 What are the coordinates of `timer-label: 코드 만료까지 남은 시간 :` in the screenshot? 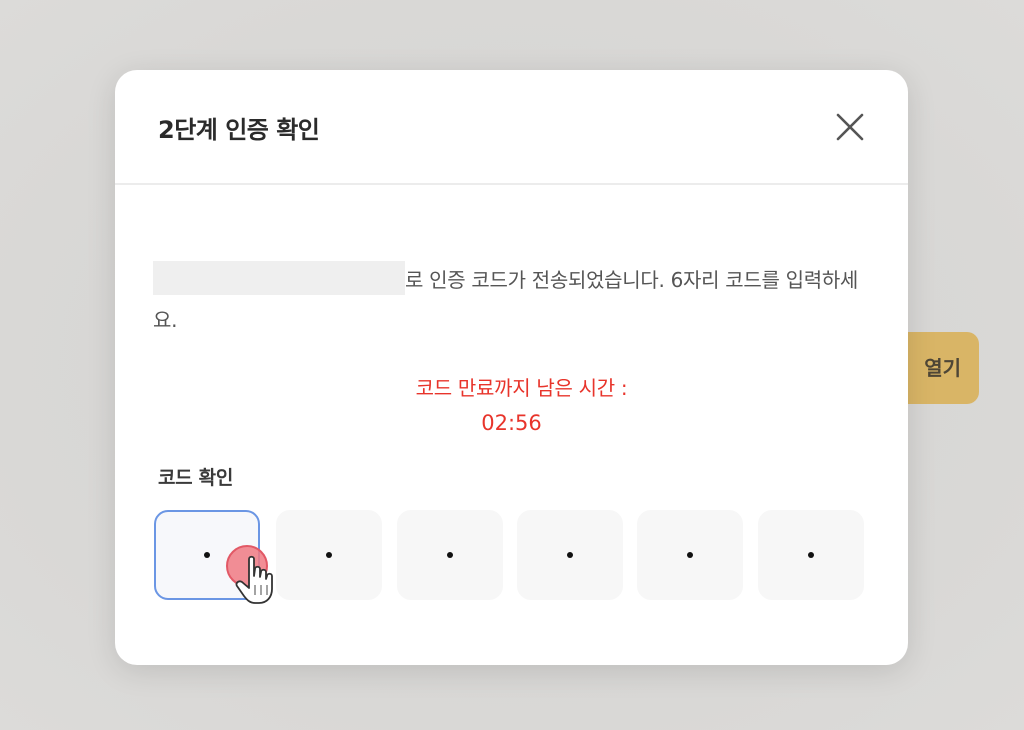 It's located at (521, 388).